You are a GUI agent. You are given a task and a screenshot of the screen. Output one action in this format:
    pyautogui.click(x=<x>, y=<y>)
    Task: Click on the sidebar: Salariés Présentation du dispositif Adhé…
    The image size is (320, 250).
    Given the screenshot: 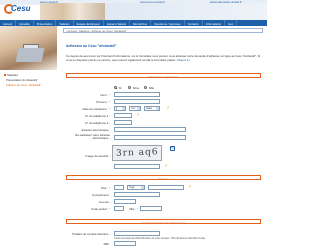 What is the action you would take?
    pyautogui.click(x=28, y=80)
    